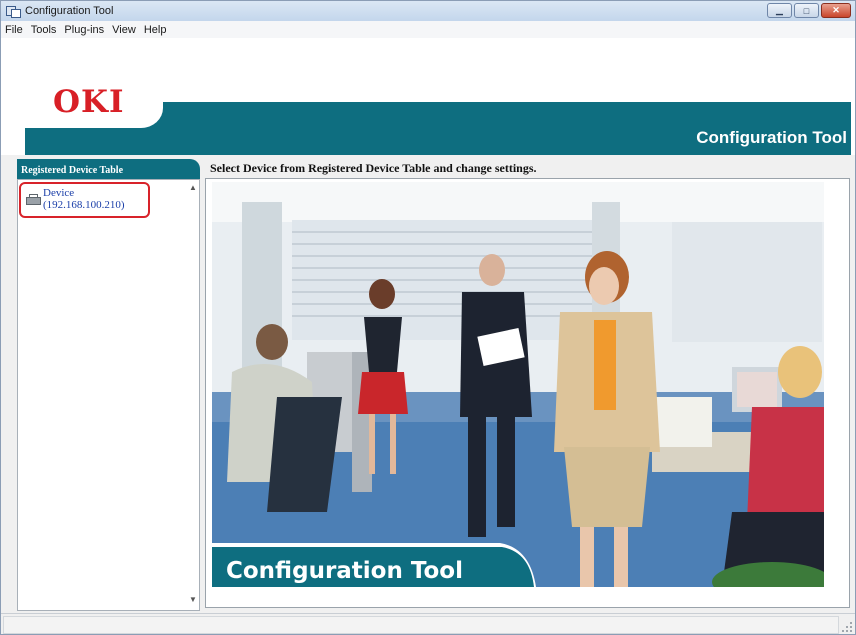  What do you see at coordinates (13, 11) in the screenshot?
I see `app-icon` at bounding box center [13, 11].